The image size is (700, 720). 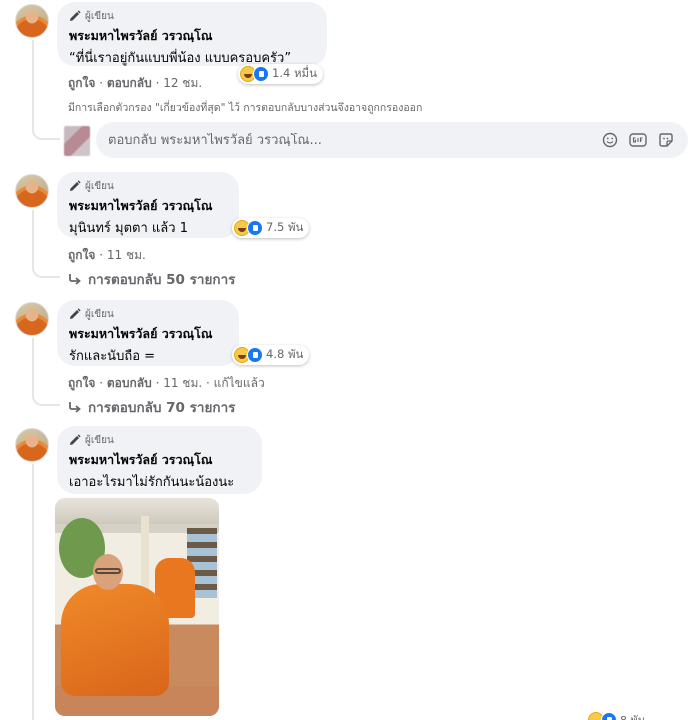 I want to click on view-replies-link: การตอบกลับ 70 รายการ, so click(x=151, y=407).